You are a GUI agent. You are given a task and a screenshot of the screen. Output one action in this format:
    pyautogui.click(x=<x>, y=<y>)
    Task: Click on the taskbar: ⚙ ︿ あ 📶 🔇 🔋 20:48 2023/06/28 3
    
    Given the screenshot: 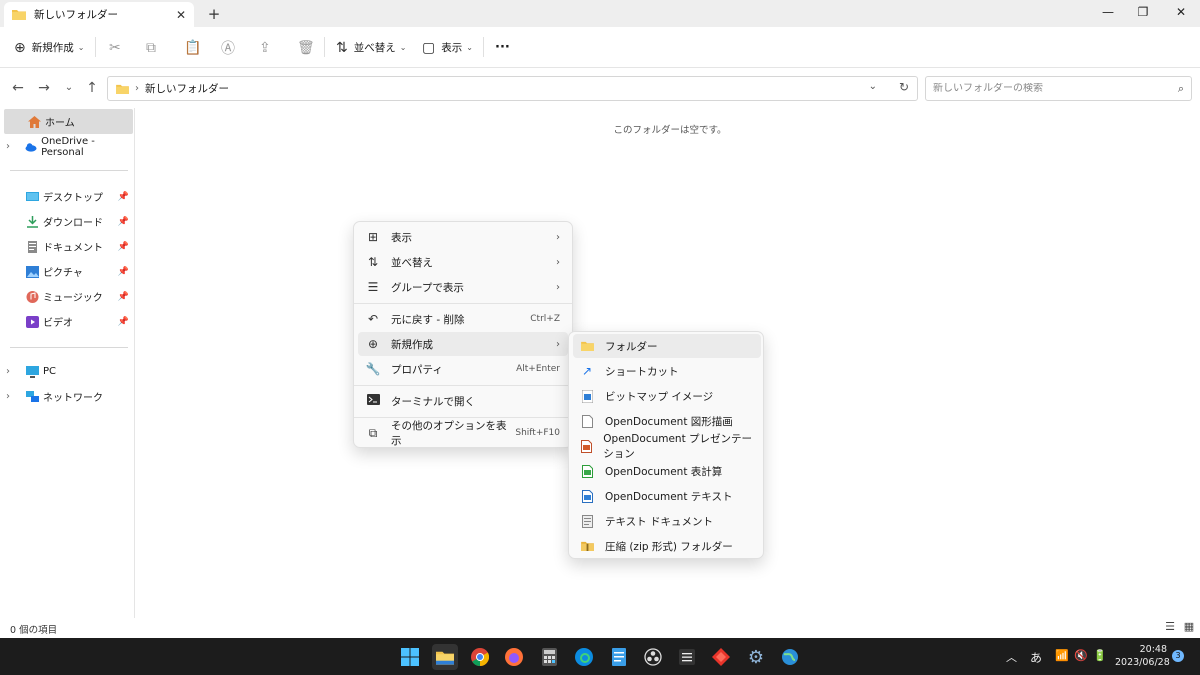 What is the action you would take?
    pyautogui.click(x=600, y=656)
    